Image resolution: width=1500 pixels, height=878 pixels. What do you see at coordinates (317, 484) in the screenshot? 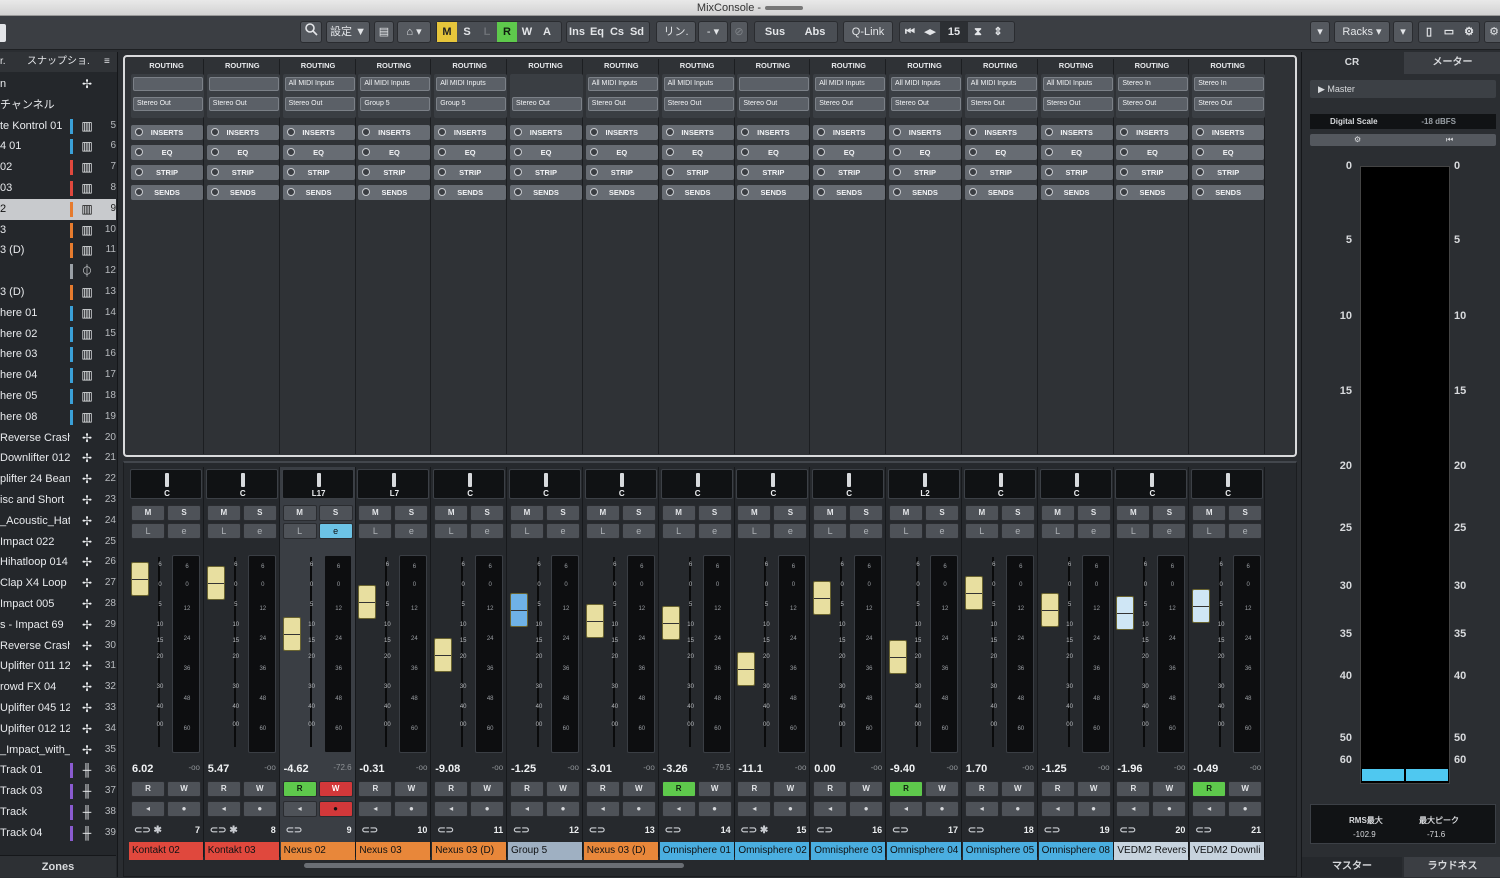
I see `pan-control: L17` at bounding box center [317, 484].